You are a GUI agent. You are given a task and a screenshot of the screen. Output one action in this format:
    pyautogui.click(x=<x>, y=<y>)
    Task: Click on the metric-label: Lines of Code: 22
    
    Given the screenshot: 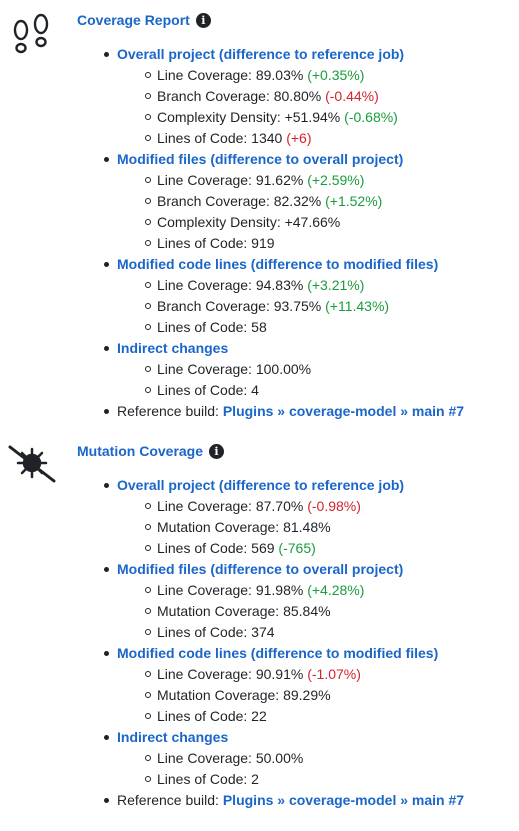 What is the action you would take?
    pyautogui.click(x=212, y=716)
    